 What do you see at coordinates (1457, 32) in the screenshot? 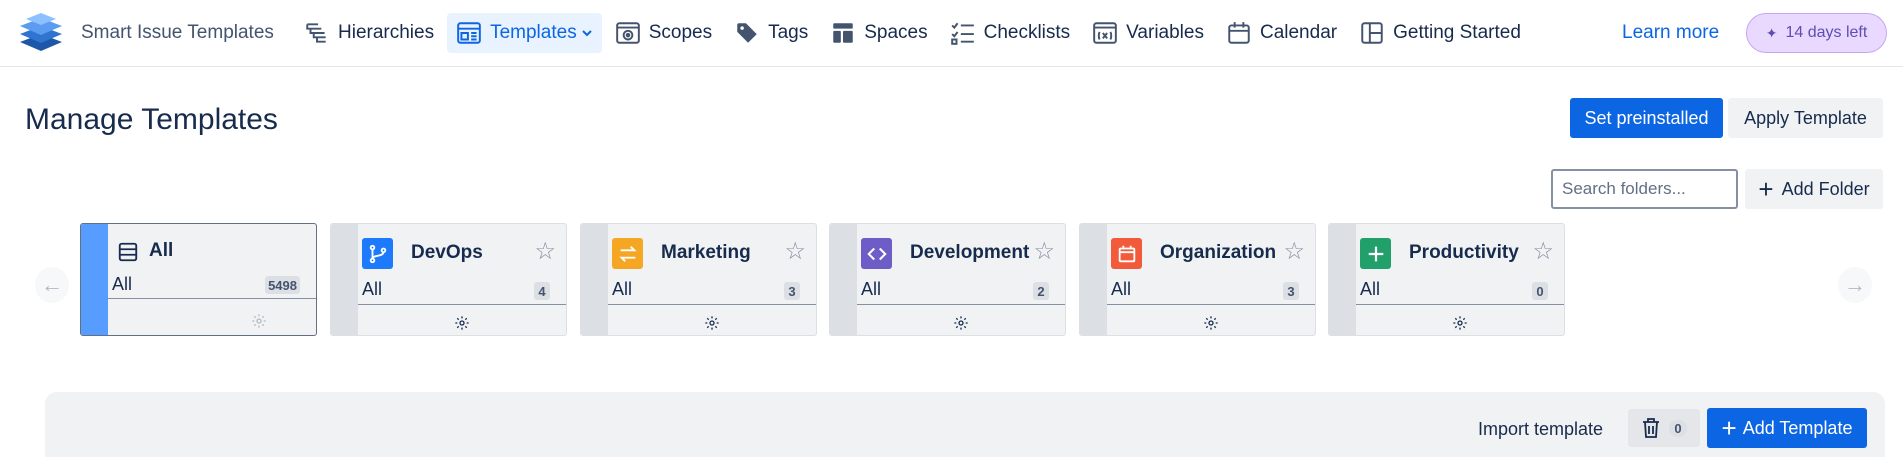
I see `nav-label: Getting Started` at bounding box center [1457, 32].